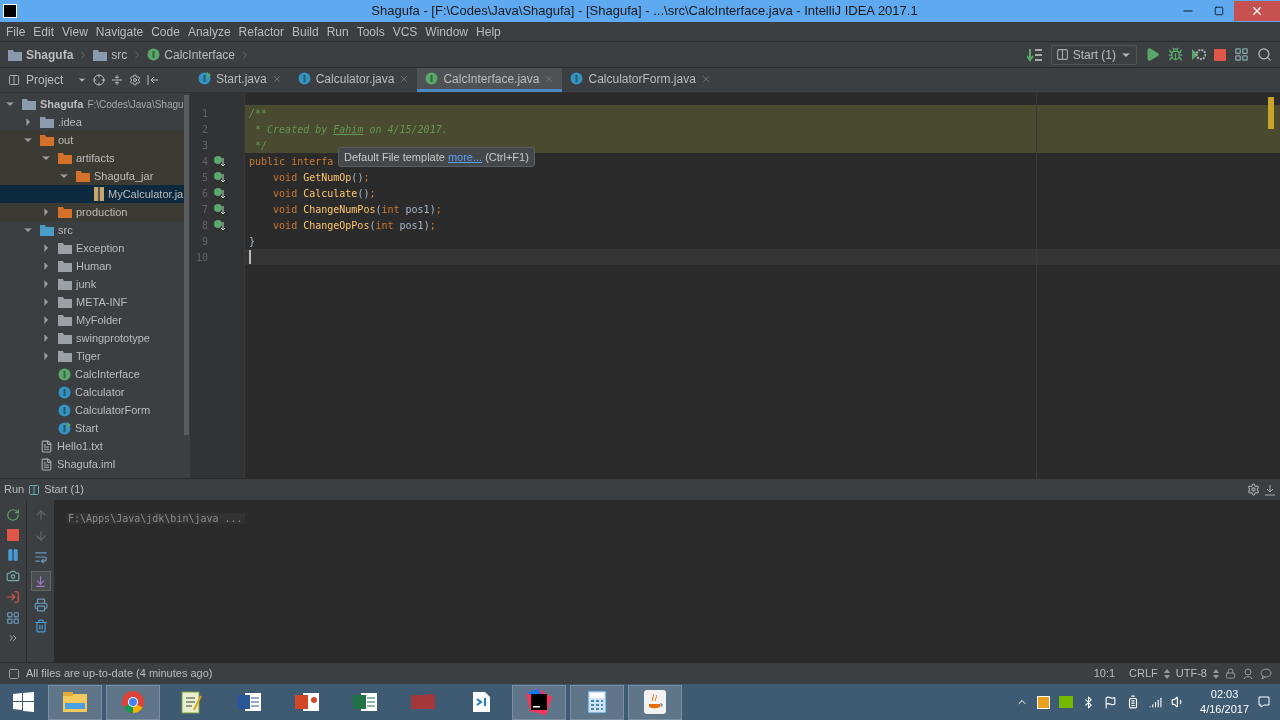 The width and height of the screenshot is (1280, 720). What do you see at coordinates (92, 356) in the screenshot?
I see `tree-item: Tiger` at bounding box center [92, 356].